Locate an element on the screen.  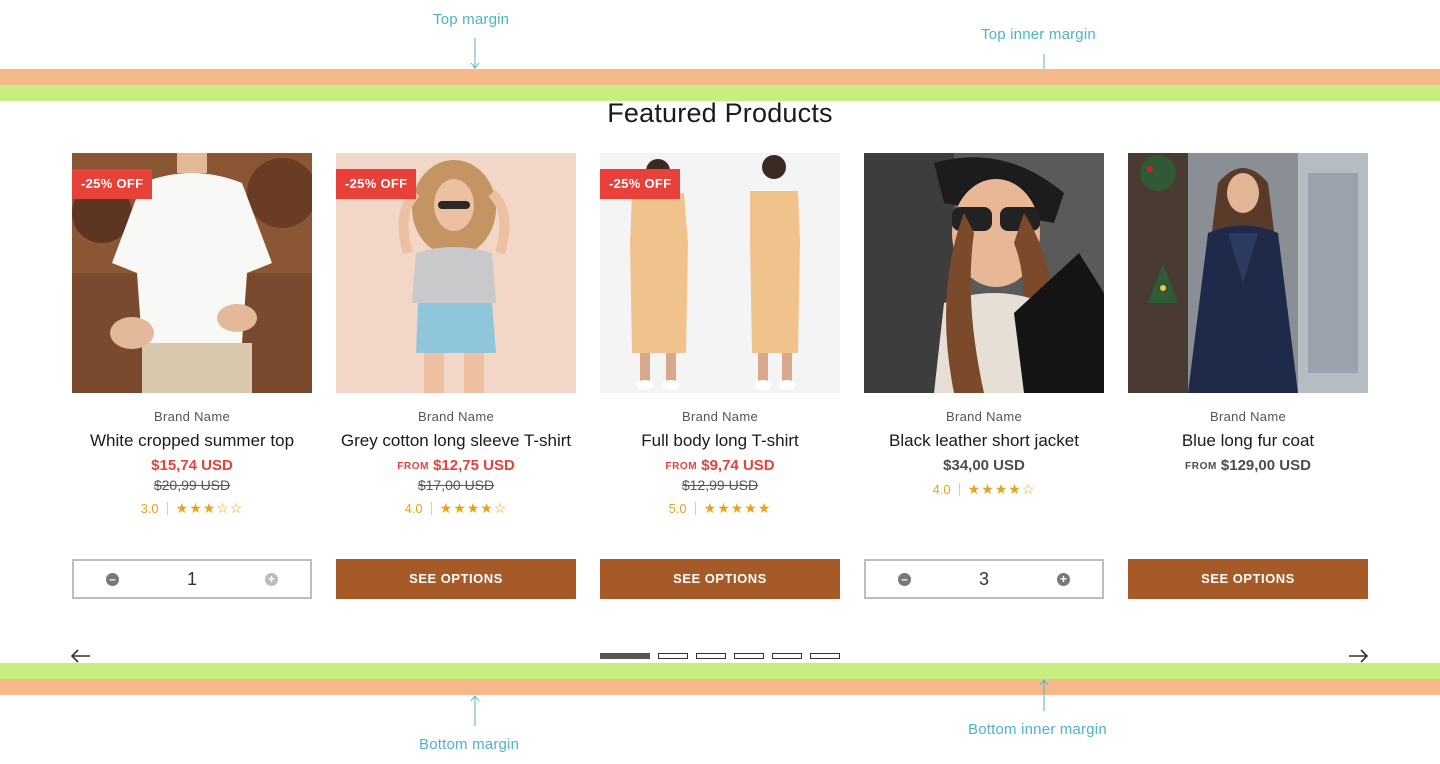
quantity-stepper: – 1 + is located at coordinates (192, 579).